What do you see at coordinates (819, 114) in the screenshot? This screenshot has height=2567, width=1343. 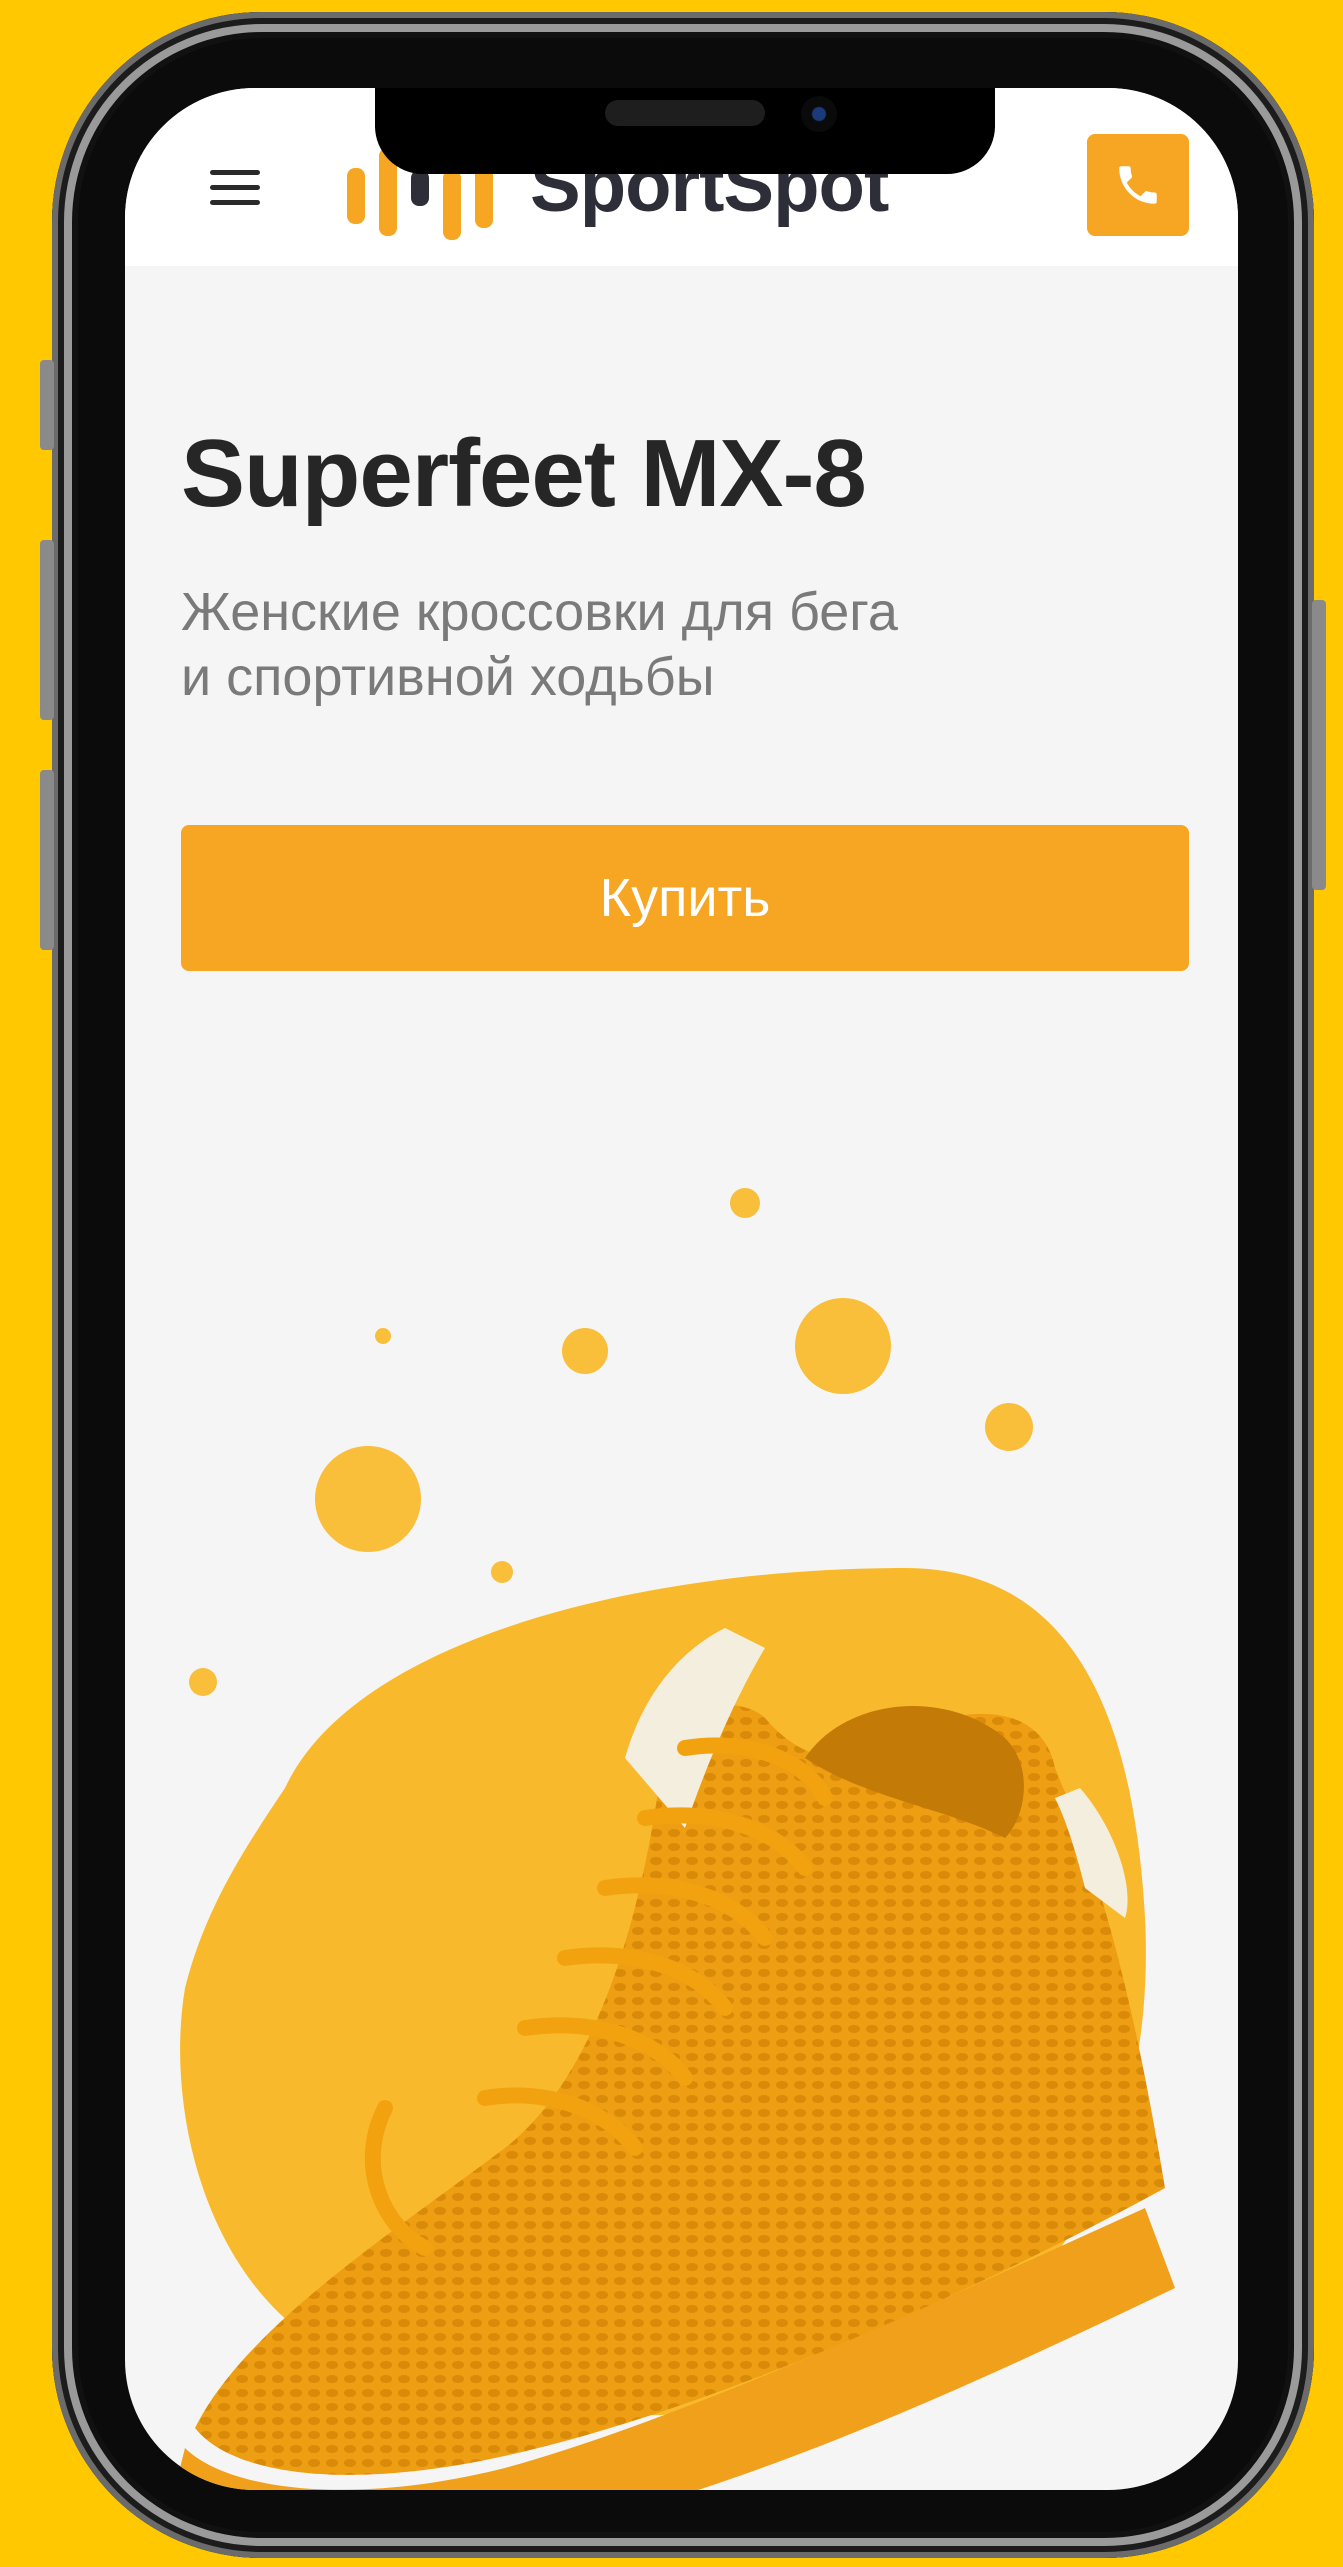 I see `front-camera-icon` at bounding box center [819, 114].